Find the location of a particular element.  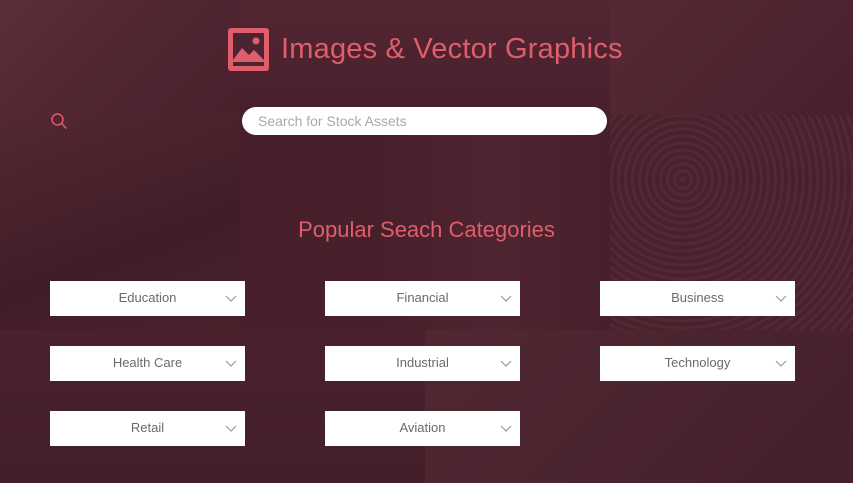

dropdown-label: Industrial is located at coordinates (422, 362).